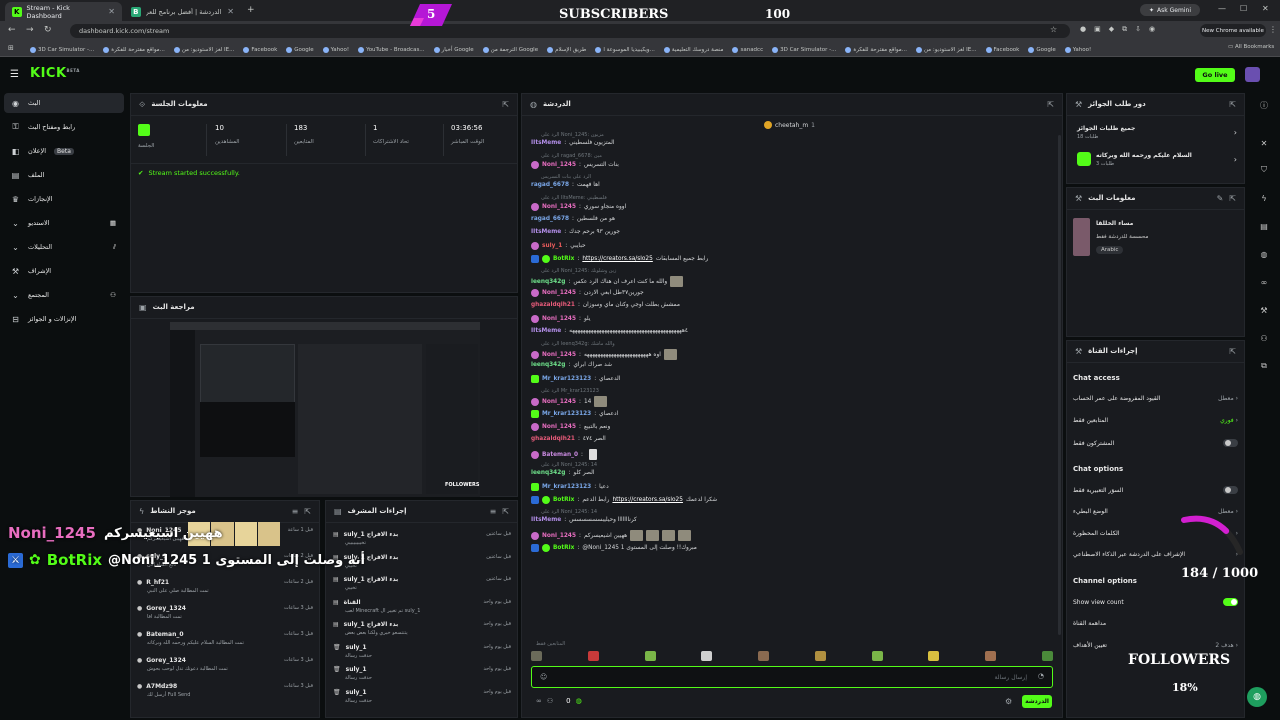  I want to click on followers-only-row: المتابعين فقط فوري ›, so click(1155, 420).